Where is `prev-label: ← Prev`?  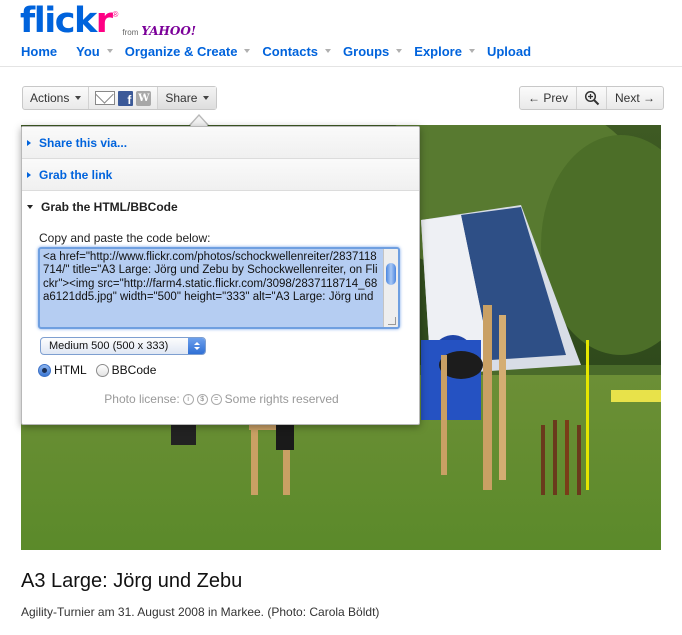 prev-label: ← Prev is located at coordinates (548, 98).